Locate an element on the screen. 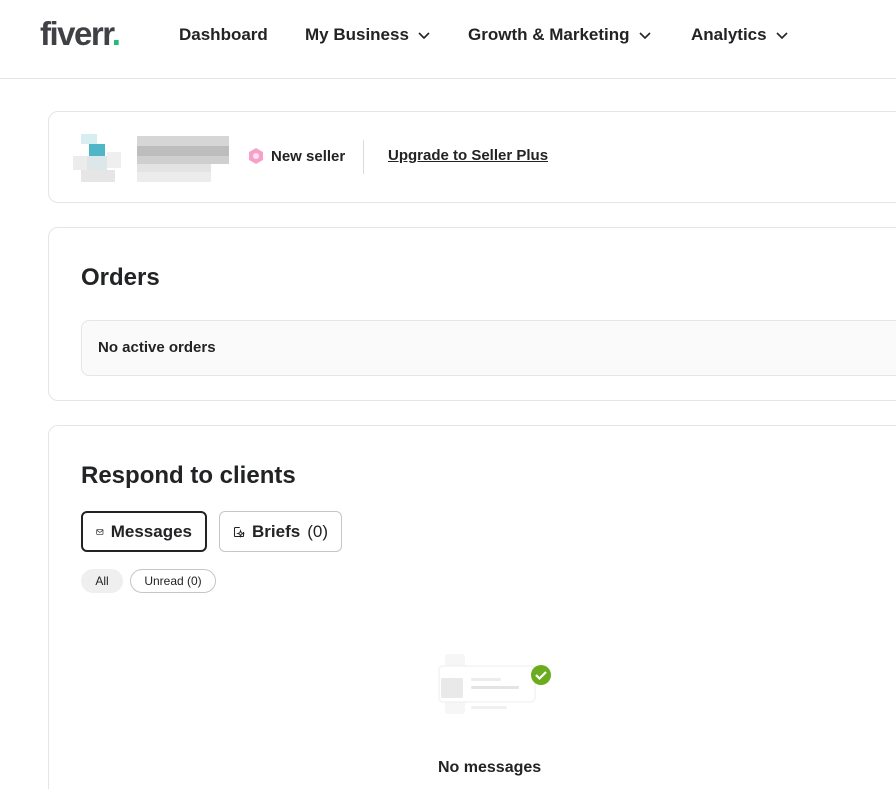  no-active-orders-text: No active orders is located at coordinates (157, 347).